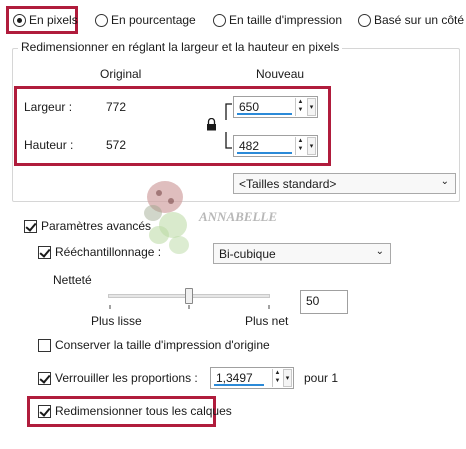 The height and width of the screenshot is (449, 466). I want to click on radio-label: En pixels, so click(53, 20).